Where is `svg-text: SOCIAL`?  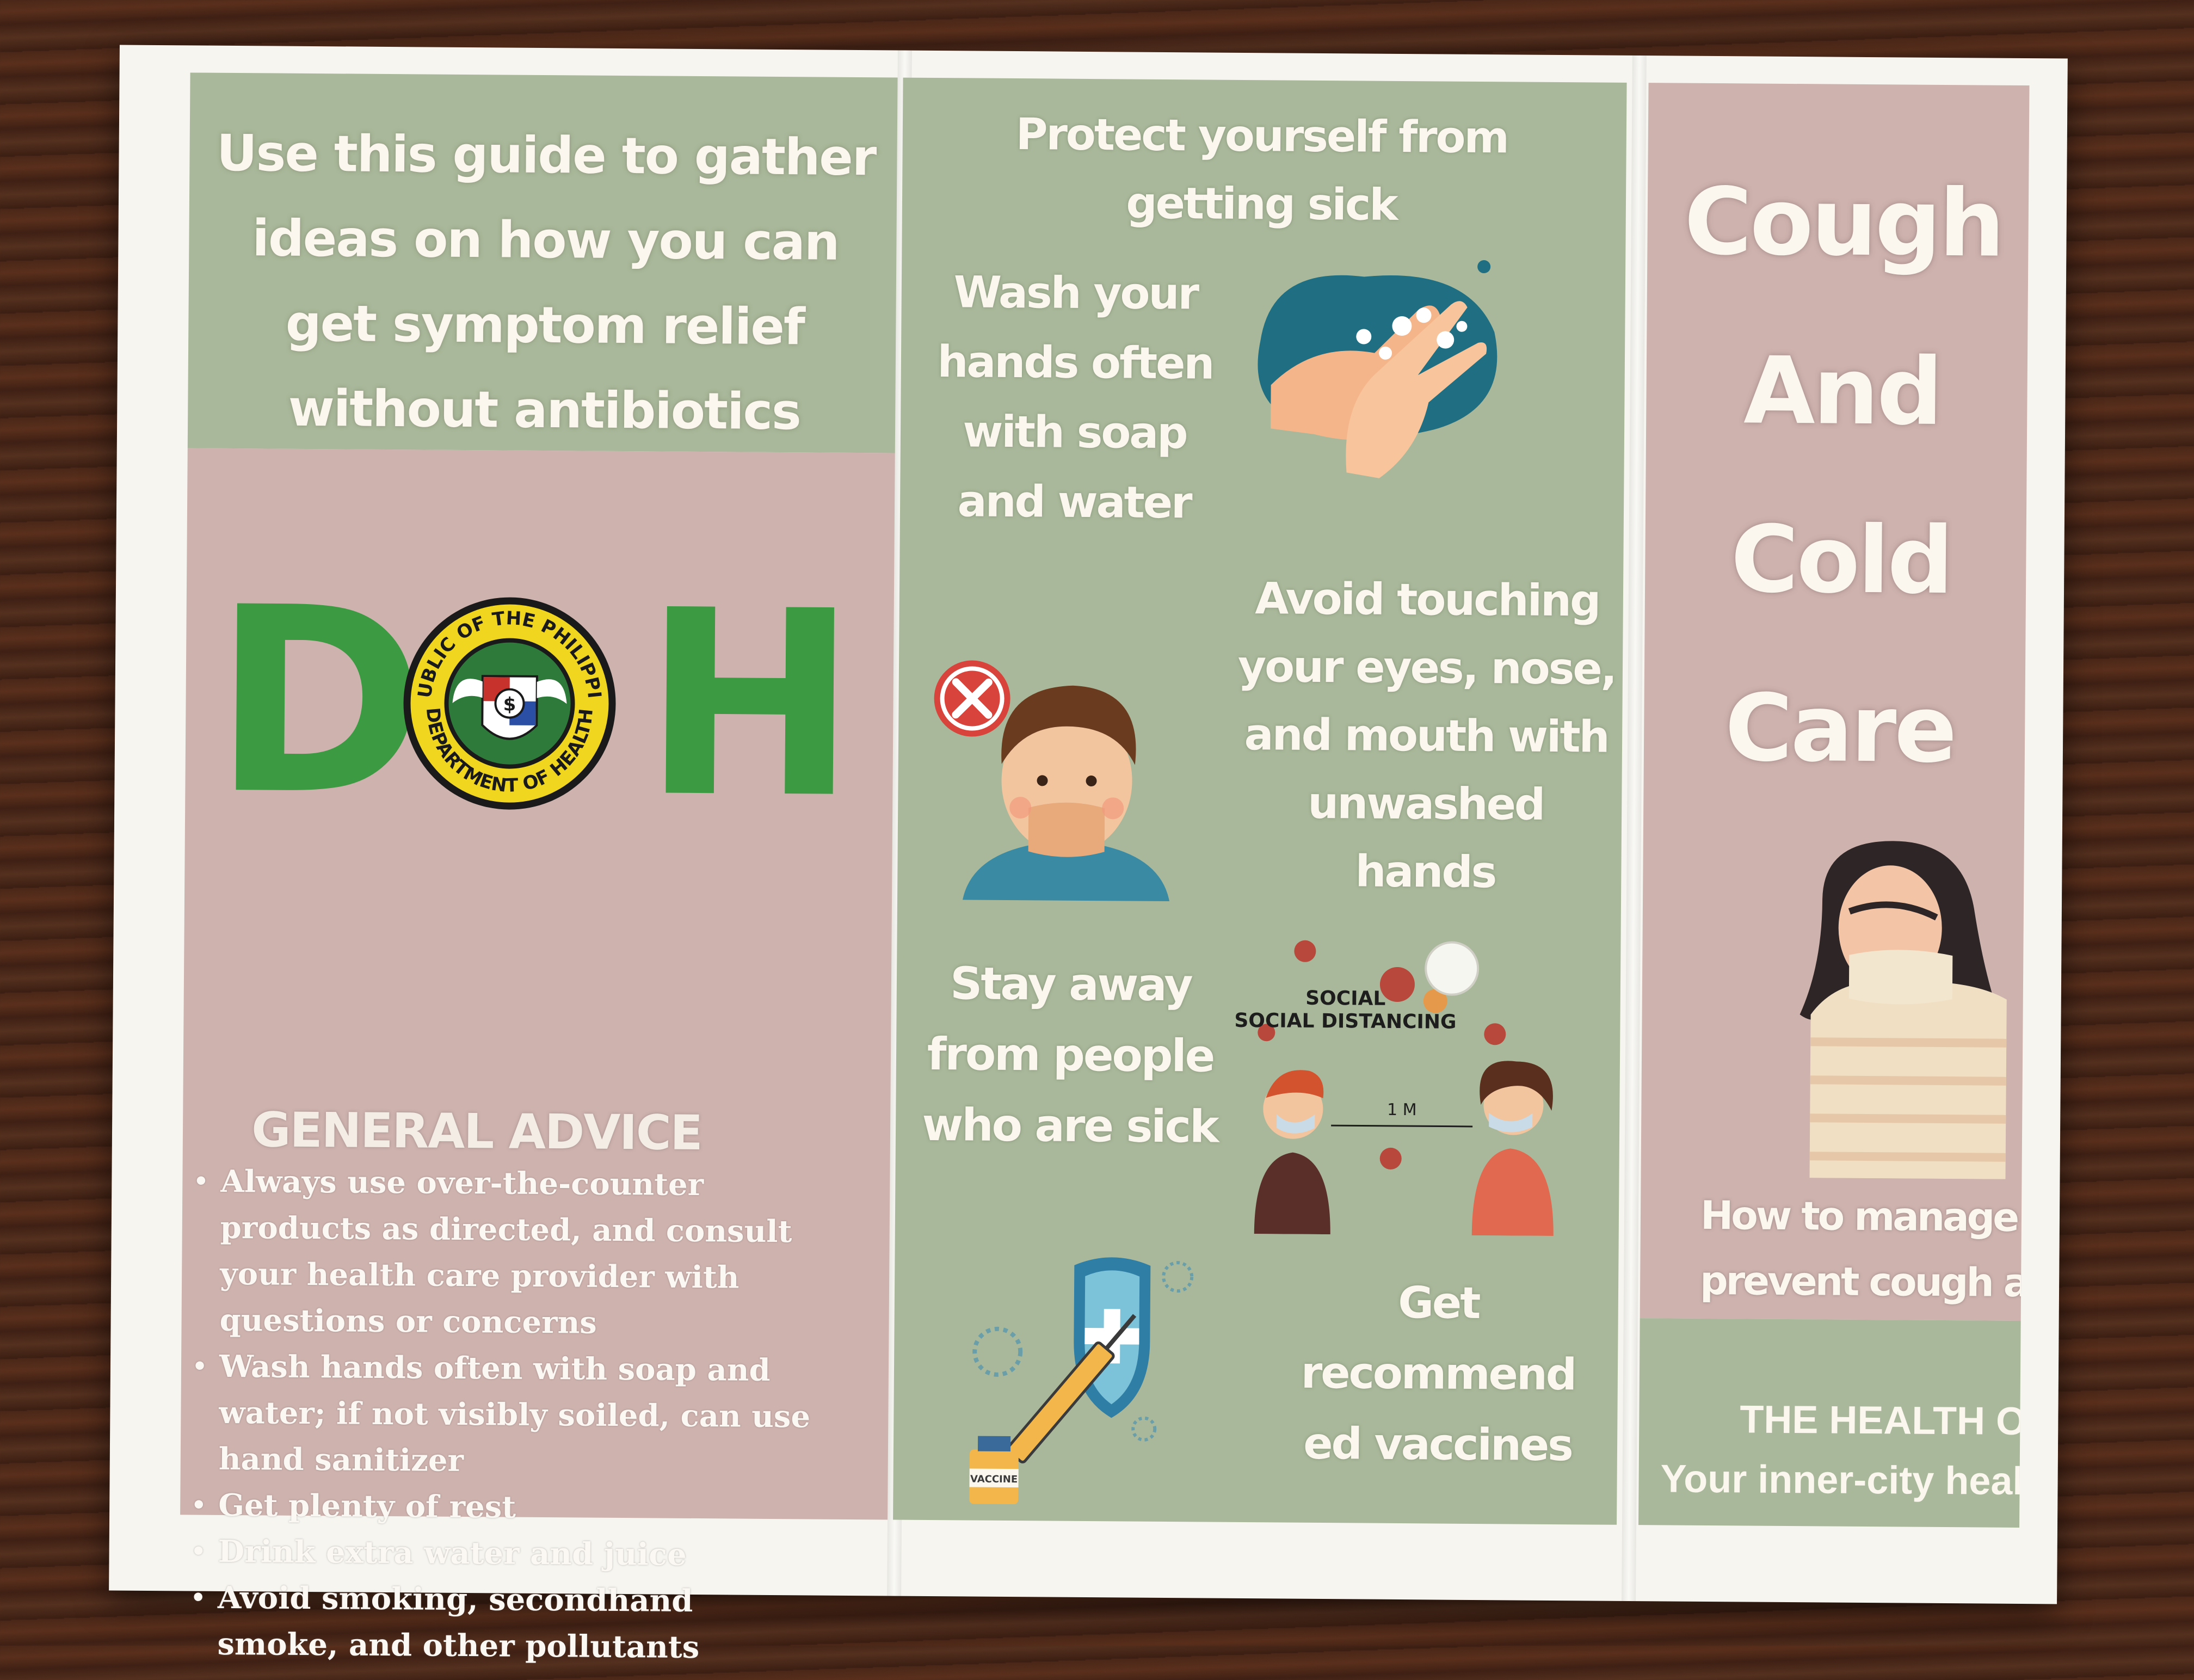 svg-text: SOCIAL is located at coordinates (1345, 998).